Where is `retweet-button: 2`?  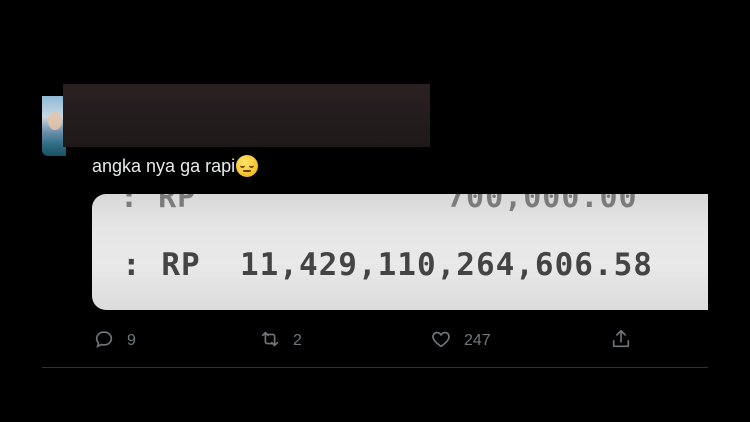 retweet-button: 2 is located at coordinates (280, 341).